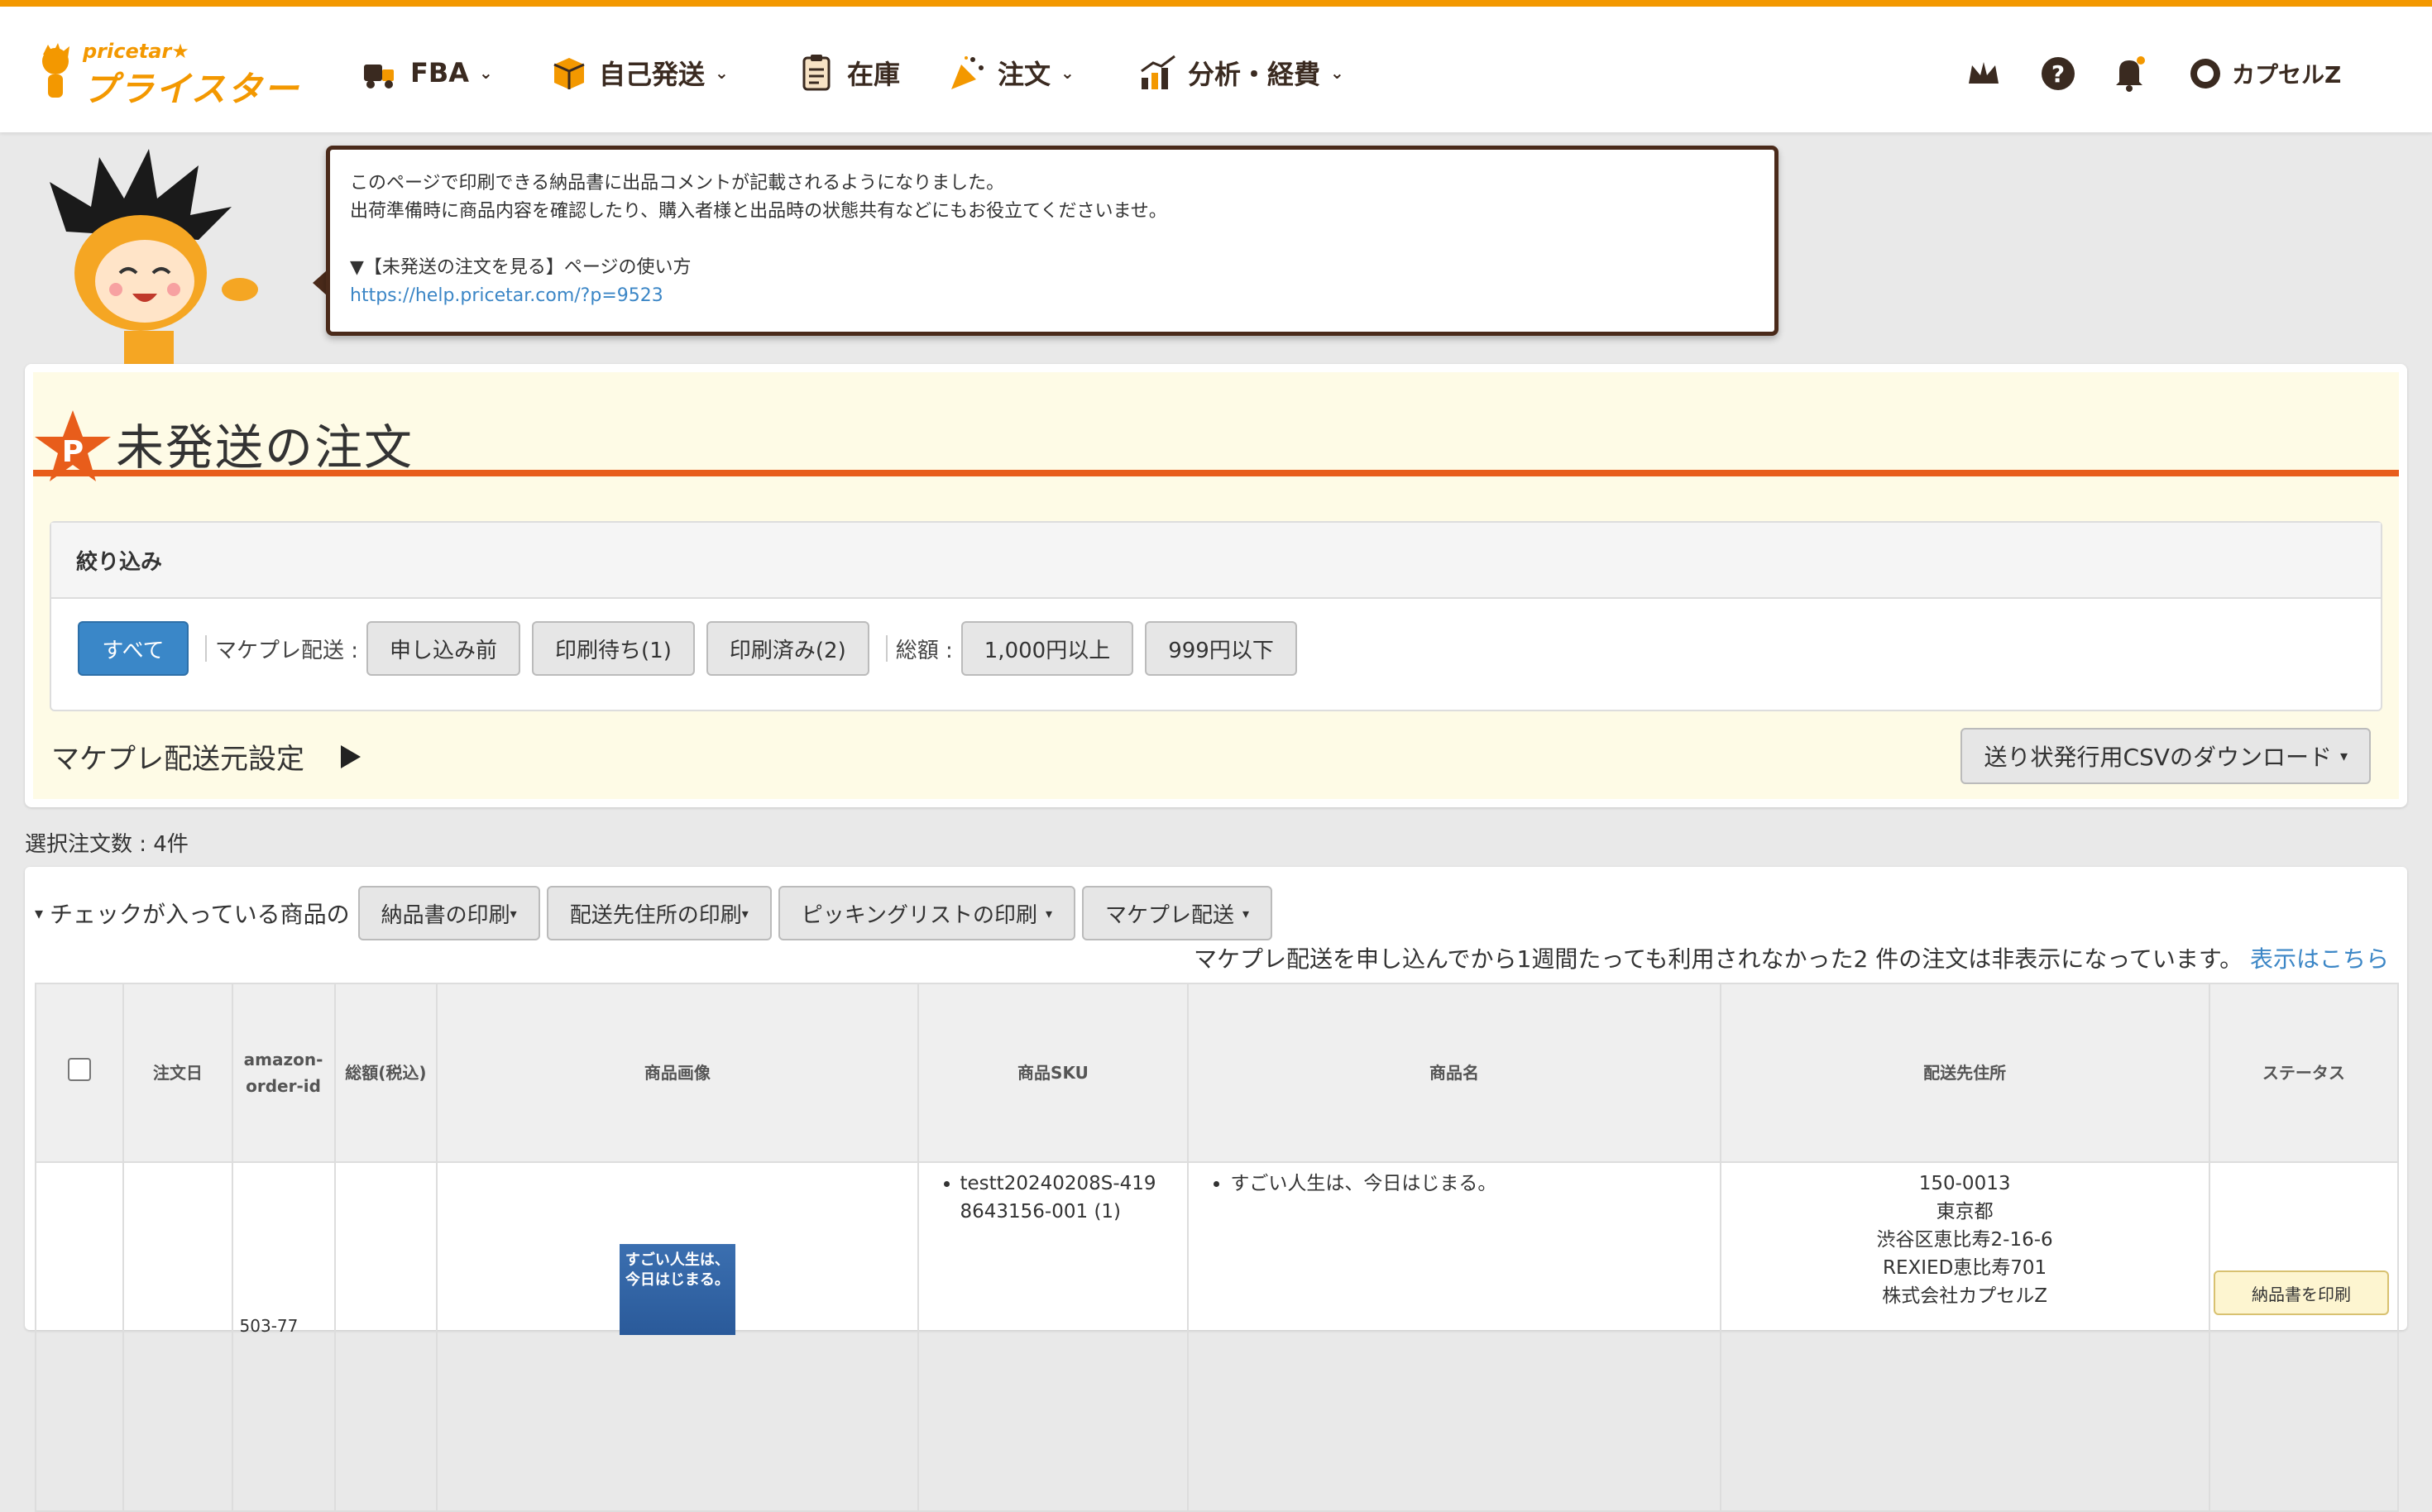  What do you see at coordinates (677, 1073) in the screenshot?
I see `header-product-image: 商品画像` at bounding box center [677, 1073].